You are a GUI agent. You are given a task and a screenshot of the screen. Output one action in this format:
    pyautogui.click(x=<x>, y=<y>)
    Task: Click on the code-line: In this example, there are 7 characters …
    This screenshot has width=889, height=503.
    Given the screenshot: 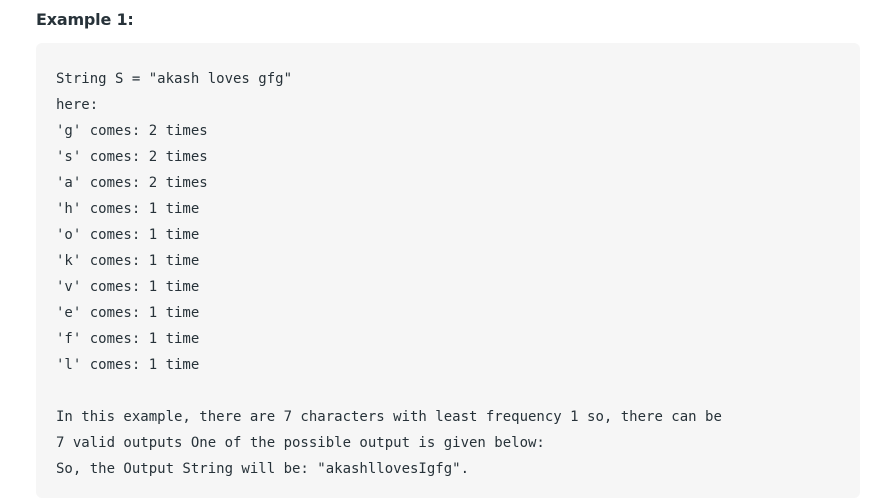 What is the action you would take?
    pyautogui.click(x=389, y=417)
    